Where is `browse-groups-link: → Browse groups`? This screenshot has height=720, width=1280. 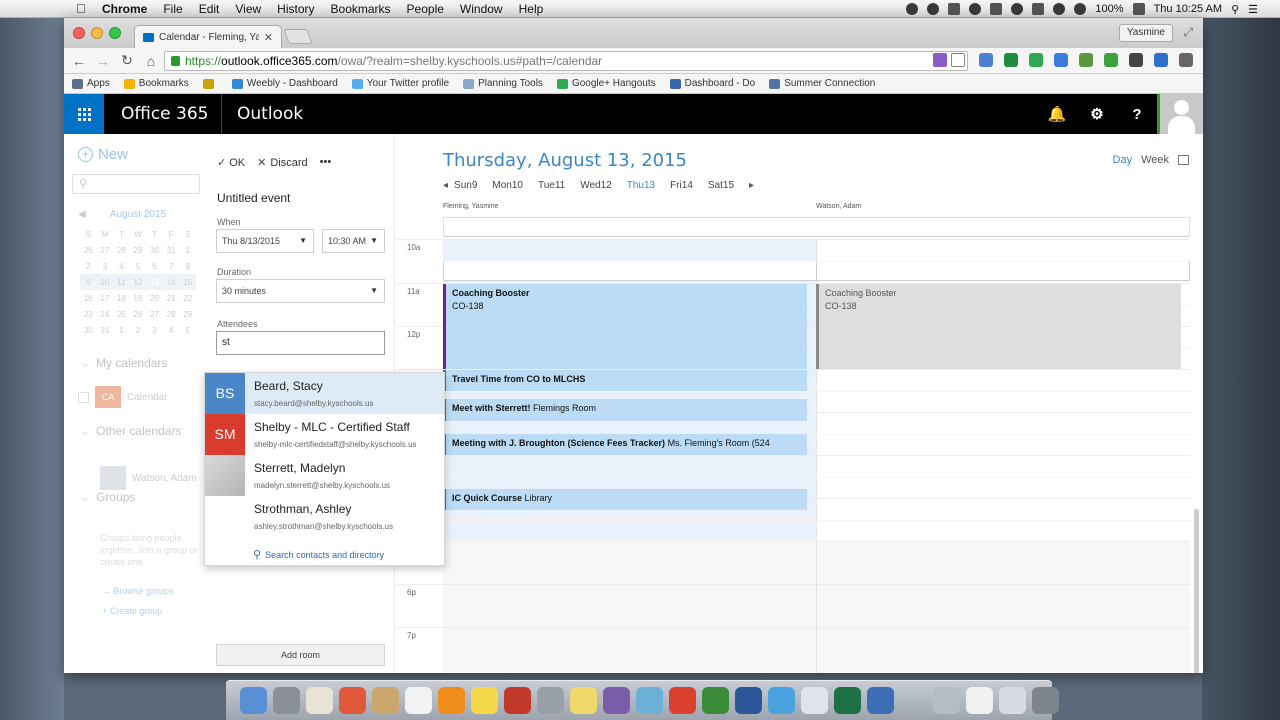
browse-groups-link: → Browse groups is located at coordinates (138, 591).